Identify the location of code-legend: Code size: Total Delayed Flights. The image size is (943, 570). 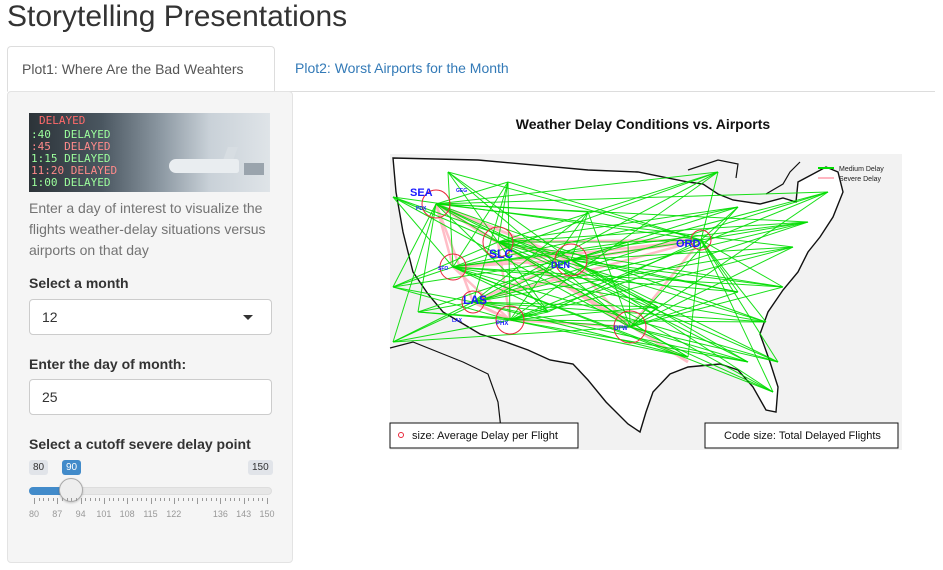
(801, 435).